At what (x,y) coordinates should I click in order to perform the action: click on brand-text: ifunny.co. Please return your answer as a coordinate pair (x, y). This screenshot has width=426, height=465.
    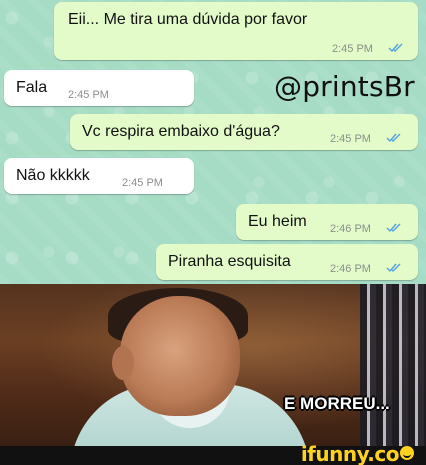
    Looking at the image, I should click on (350, 453).